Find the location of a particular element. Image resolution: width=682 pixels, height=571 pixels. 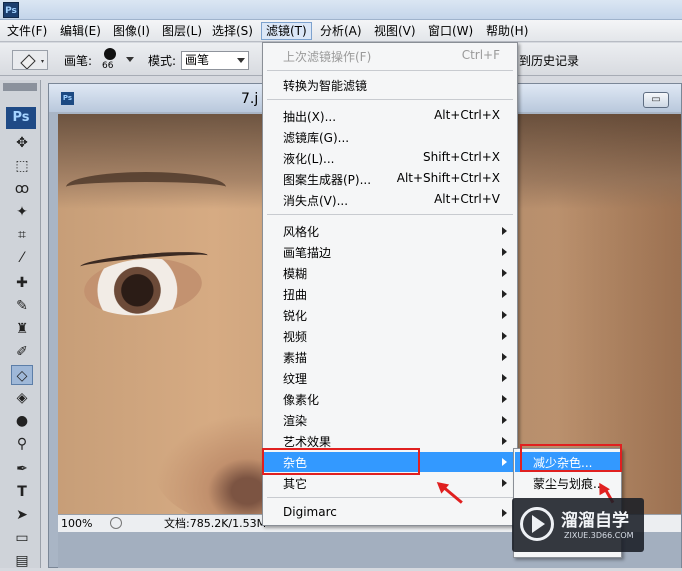

menu-help: 帮助(H) is located at coordinates (507, 31).